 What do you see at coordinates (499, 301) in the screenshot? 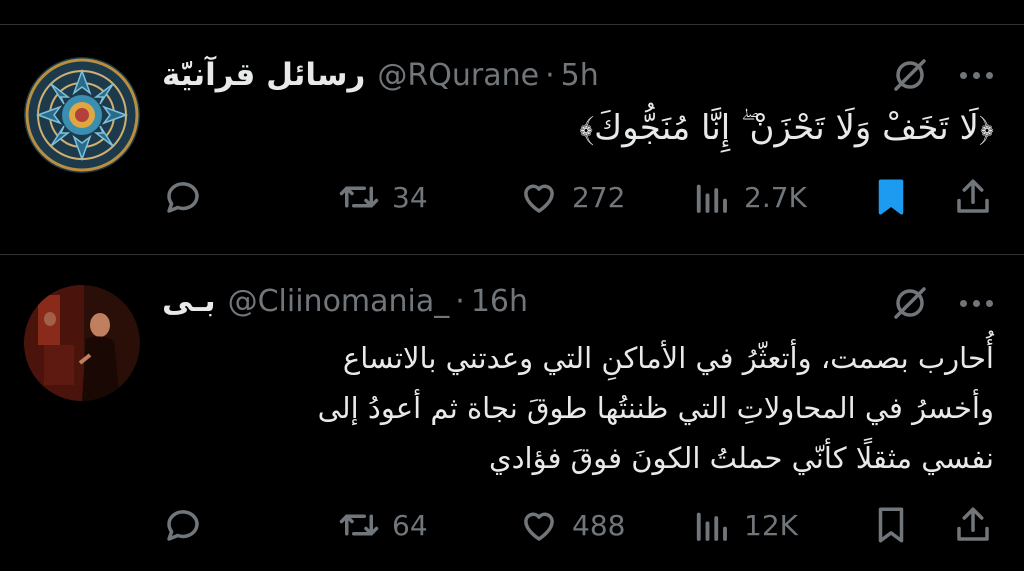
I see `timestamp: 16h` at bounding box center [499, 301].